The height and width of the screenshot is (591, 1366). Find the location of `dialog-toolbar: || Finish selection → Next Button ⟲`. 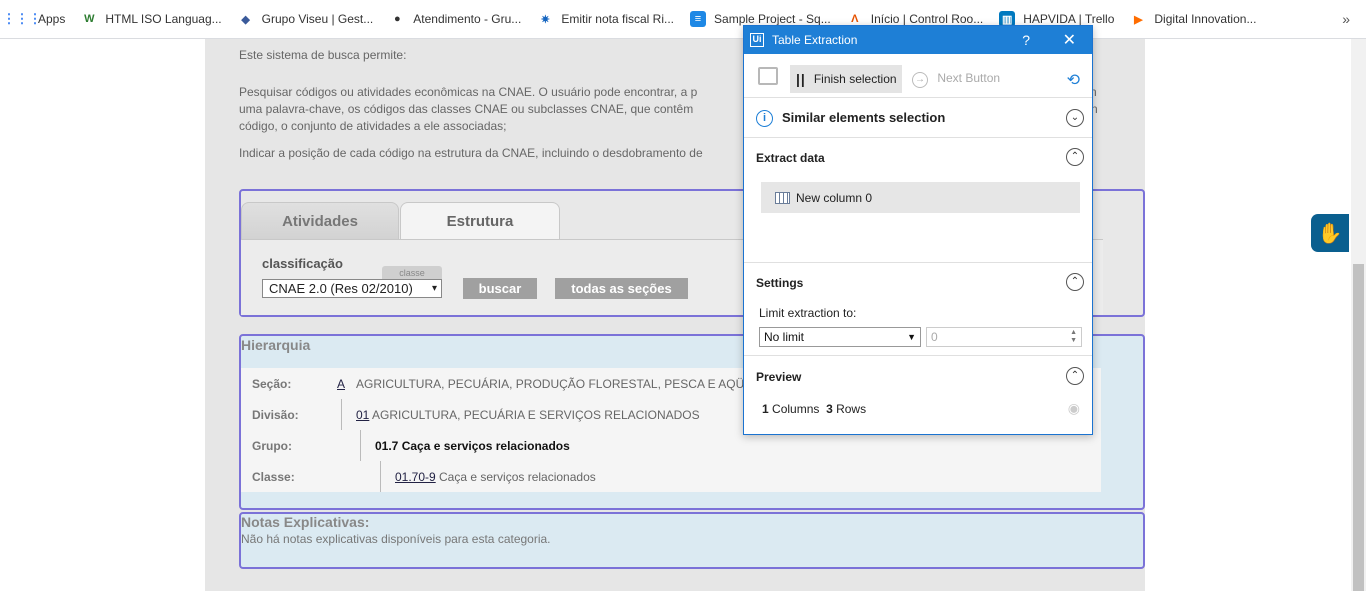

dialog-toolbar: || Finish selection → Next Button ⟲ is located at coordinates (918, 76).